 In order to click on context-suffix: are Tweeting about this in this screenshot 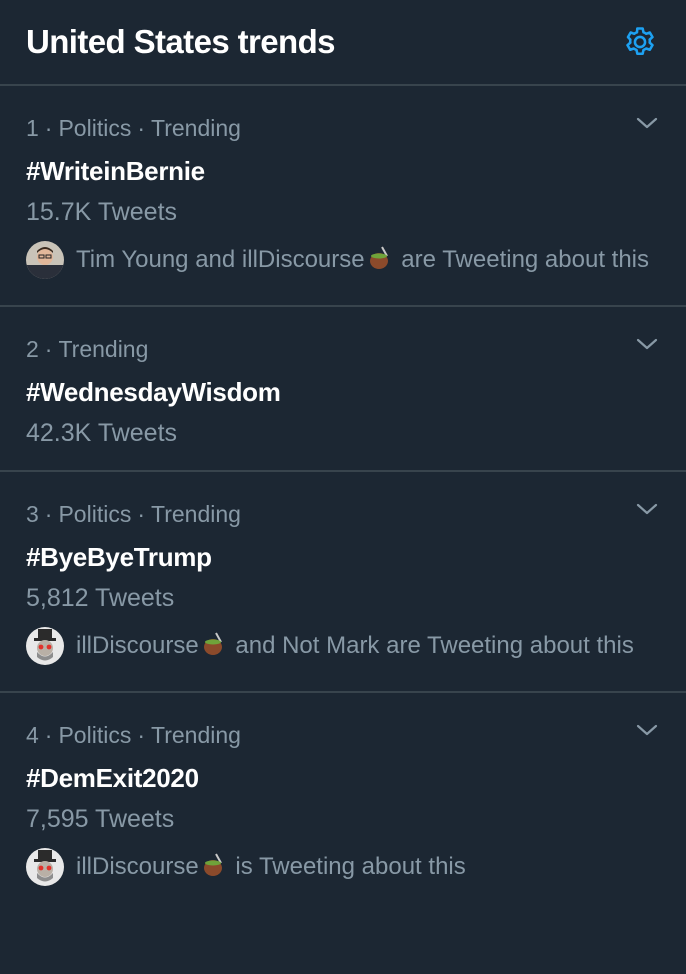, I will do `click(525, 259)`.